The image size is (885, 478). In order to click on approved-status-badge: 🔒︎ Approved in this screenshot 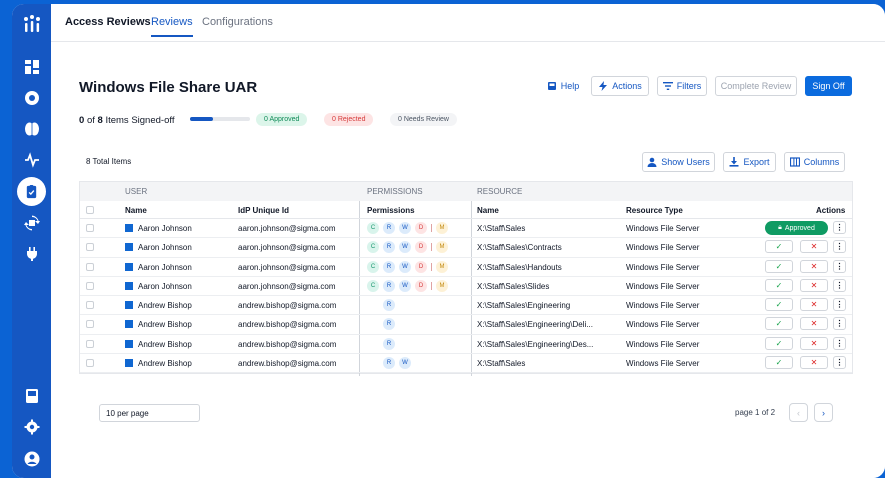, I will do `click(796, 228)`.